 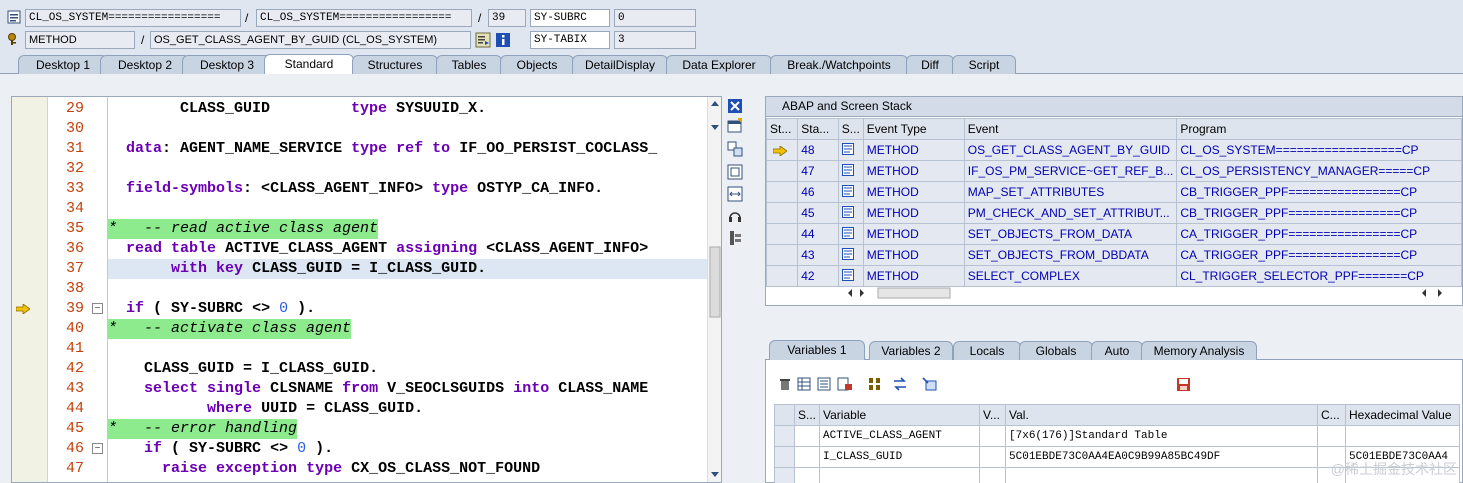 I want to click on stack-horizontal-scrollbar, so click(x=1148, y=293).